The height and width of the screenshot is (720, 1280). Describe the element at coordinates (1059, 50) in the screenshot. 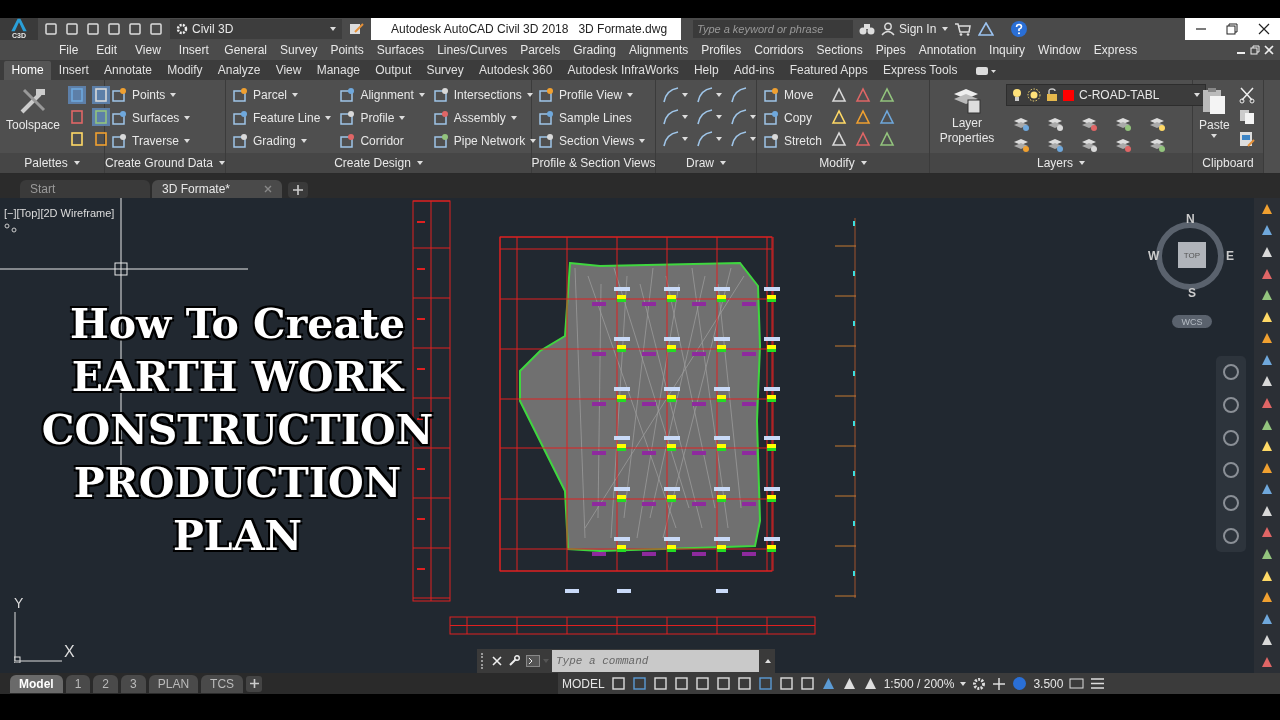

I see `menu-item: Window` at that location.